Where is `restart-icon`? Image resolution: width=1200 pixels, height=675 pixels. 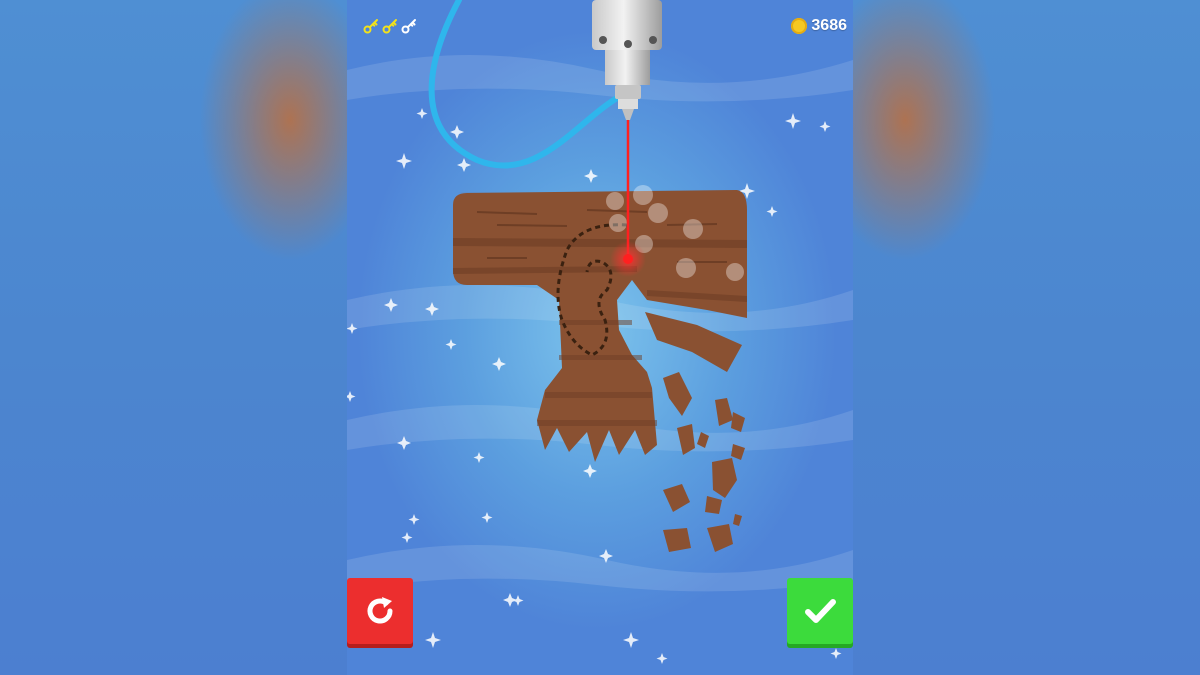 restart-icon is located at coordinates (380, 610).